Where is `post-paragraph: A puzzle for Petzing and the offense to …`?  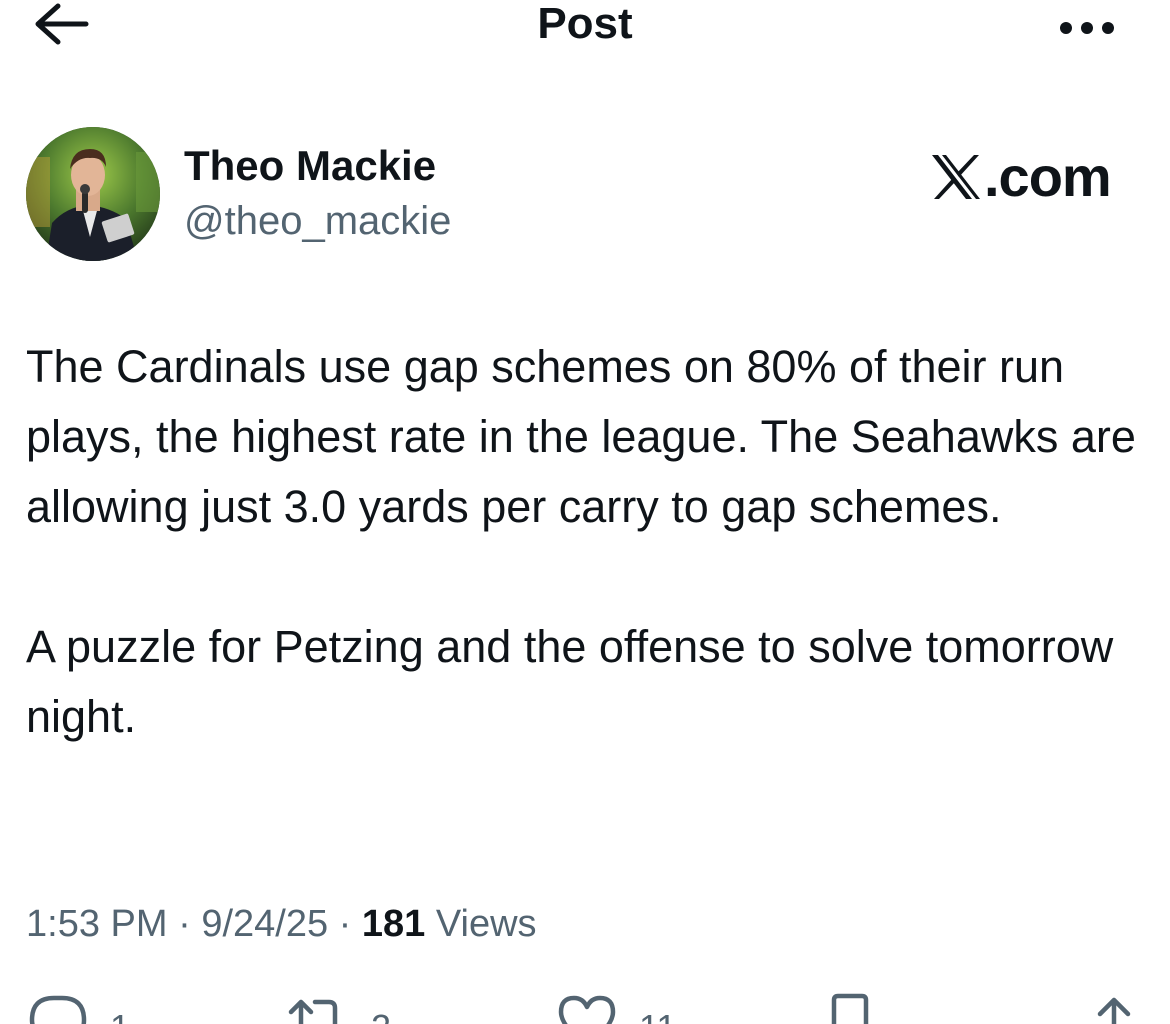
post-paragraph: A puzzle for Petzing and the offense to … is located at coordinates (570, 681).